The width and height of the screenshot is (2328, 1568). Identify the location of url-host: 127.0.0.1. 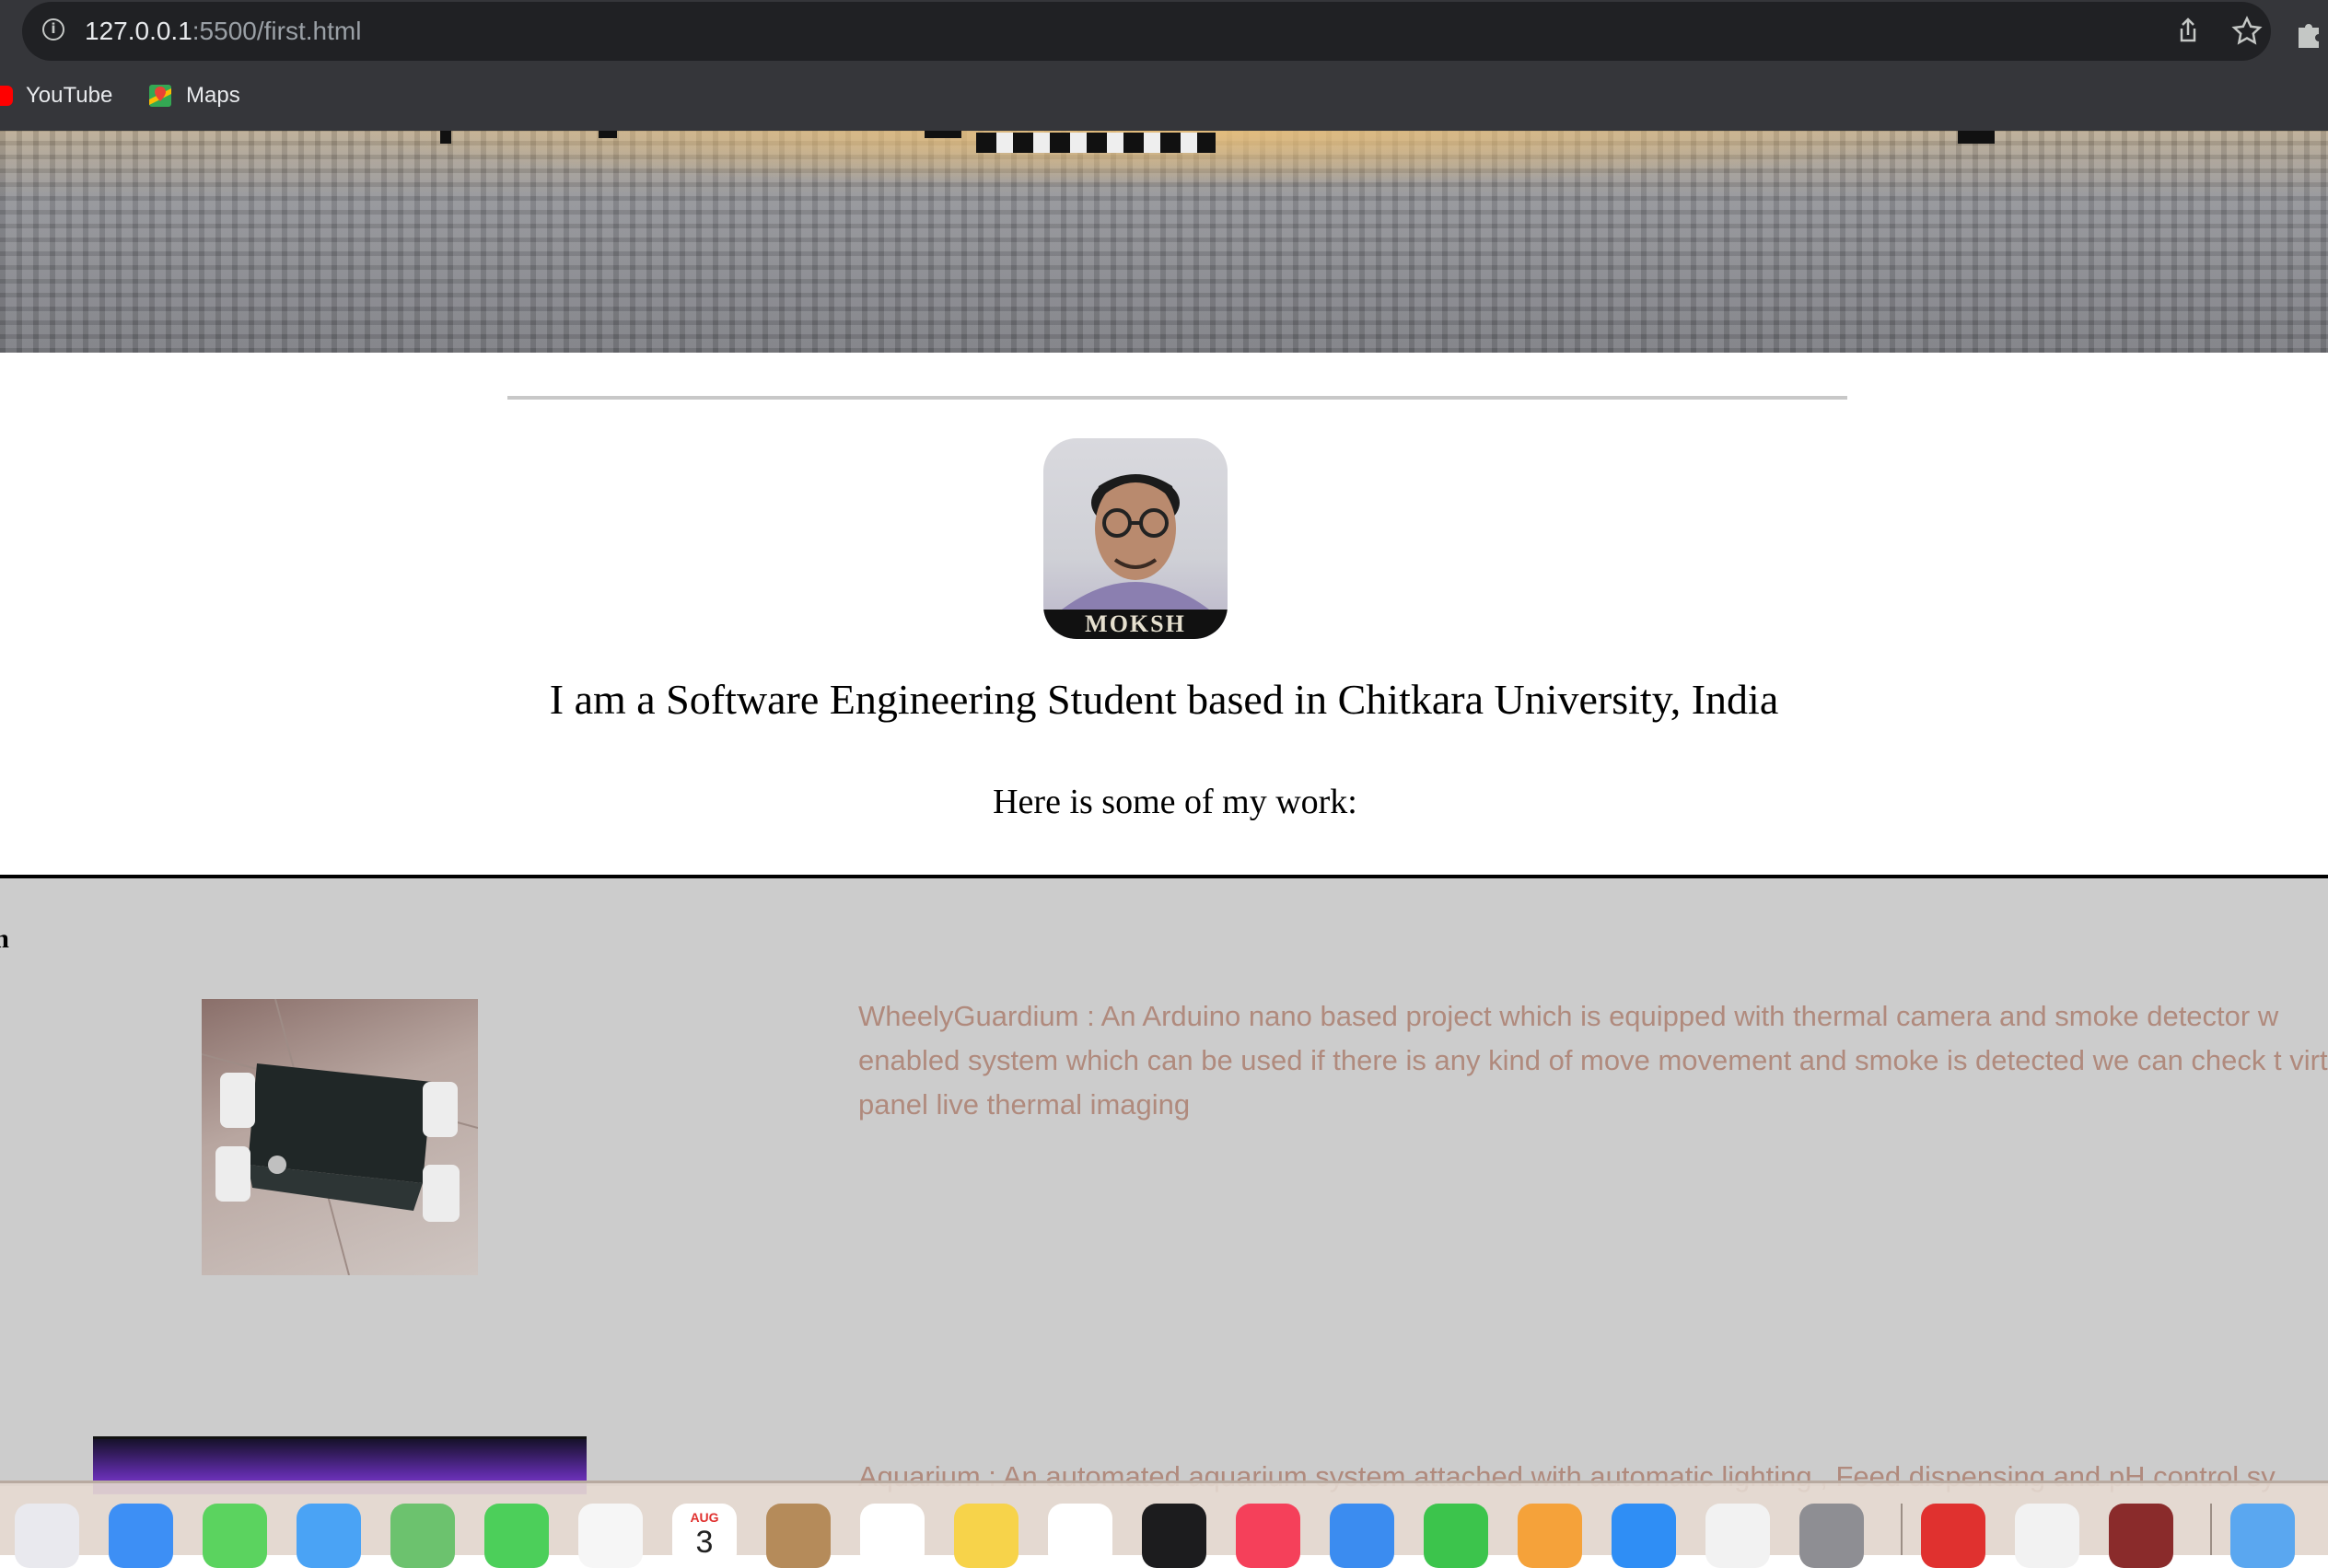
(138, 31).